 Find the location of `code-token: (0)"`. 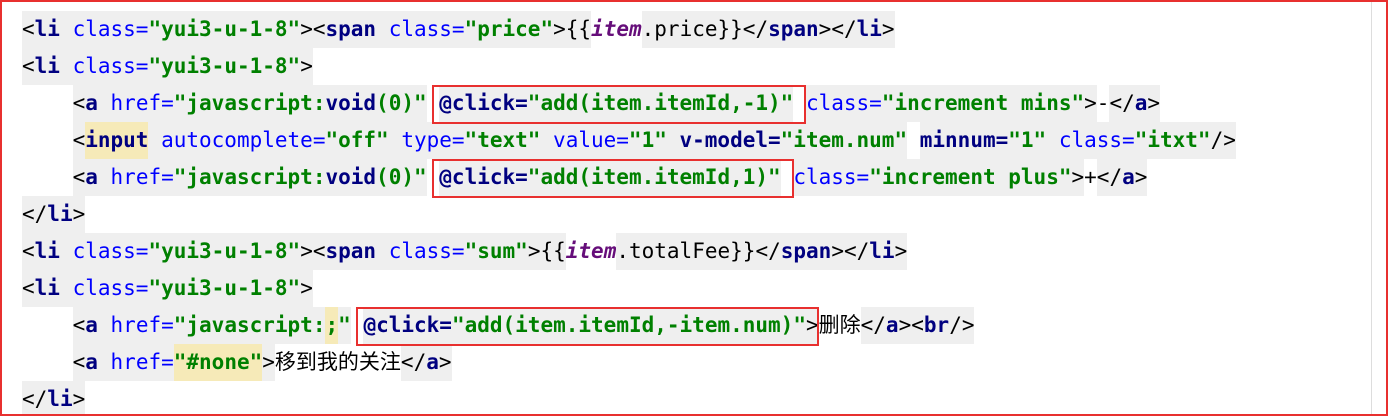

code-token: (0)" is located at coordinates (401, 103).